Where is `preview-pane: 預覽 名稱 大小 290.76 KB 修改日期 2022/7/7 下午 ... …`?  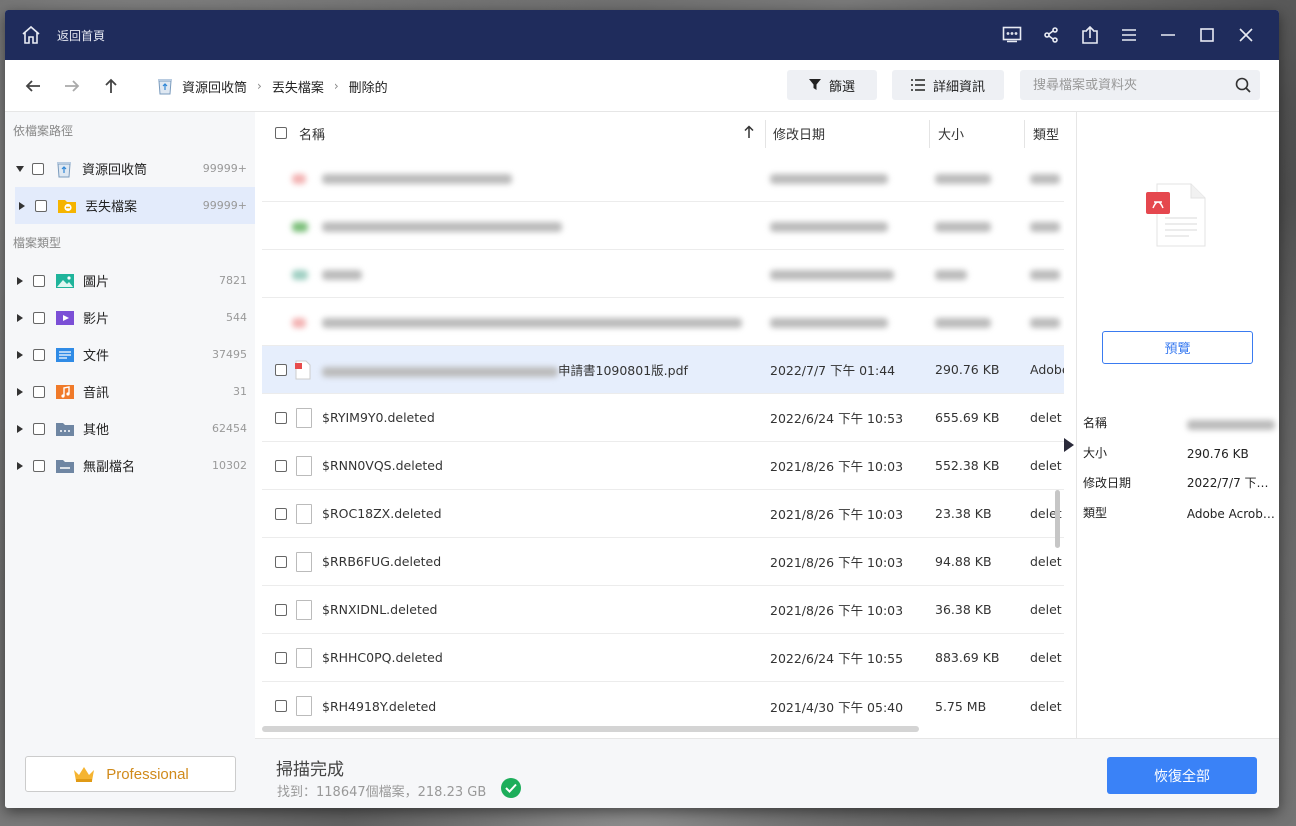 preview-pane: 預覽 名稱 大小 290.76 KB 修改日期 2022/7/7 下午 ... … is located at coordinates (1177, 425).